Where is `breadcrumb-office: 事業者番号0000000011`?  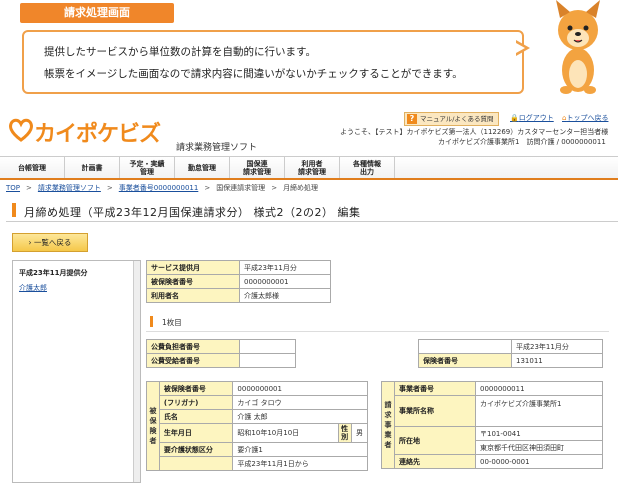
breadcrumb-office: 事業者番号0000000011 is located at coordinates (159, 188).